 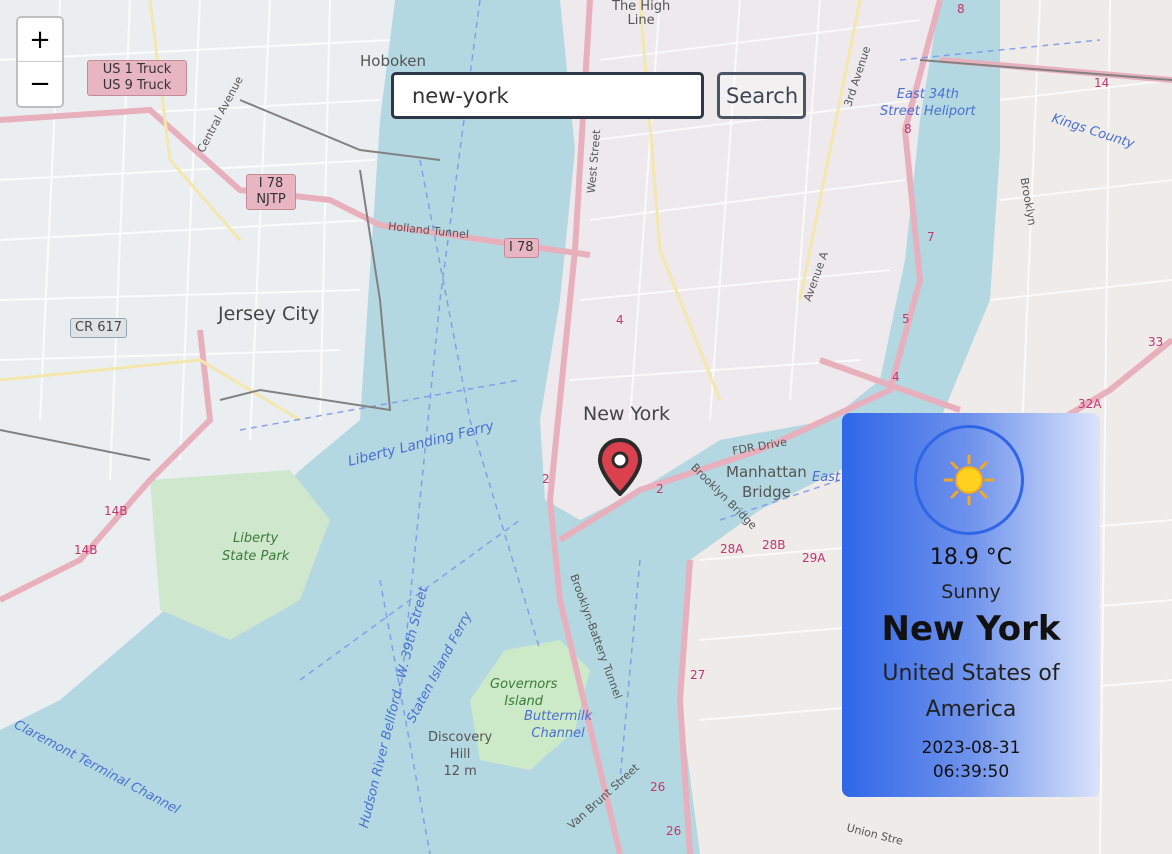 What do you see at coordinates (1156, 342) in the screenshot?
I see `exit-badge: 33` at bounding box center [1156, 342].